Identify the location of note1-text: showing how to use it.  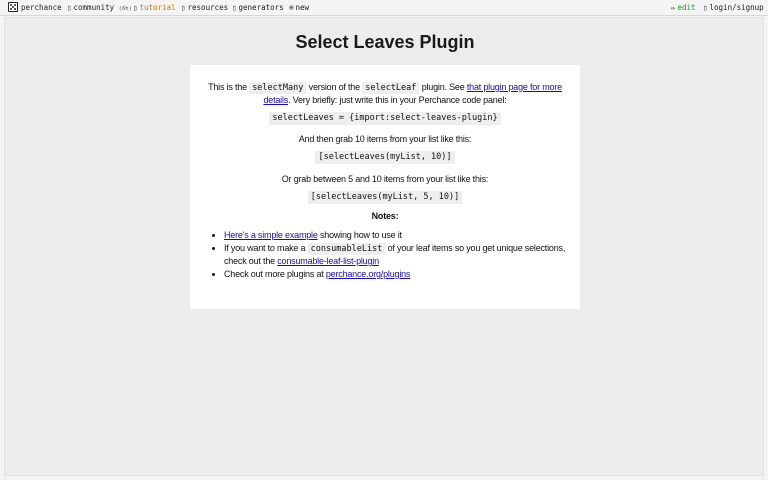
(359, 235).